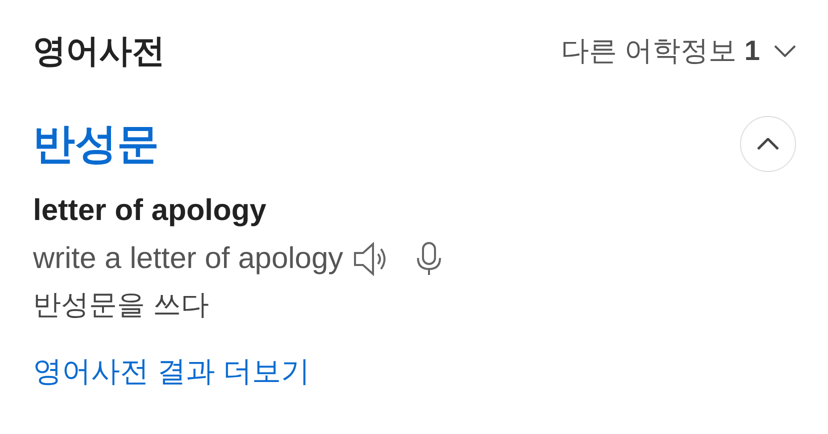 The width and height of the screenshot is (828, 434). Describe the element at coordinates (188, 259) in the screenshot. I see `example-sentence: write a letter of apology` at that location.